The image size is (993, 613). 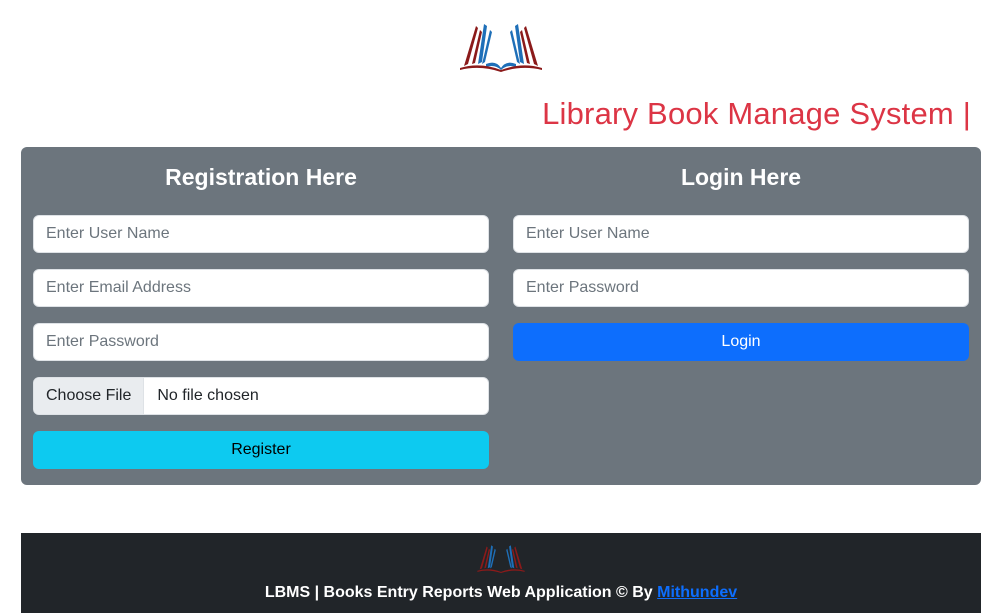 I want to click on register-button: Register, so click(x=261, y=450).